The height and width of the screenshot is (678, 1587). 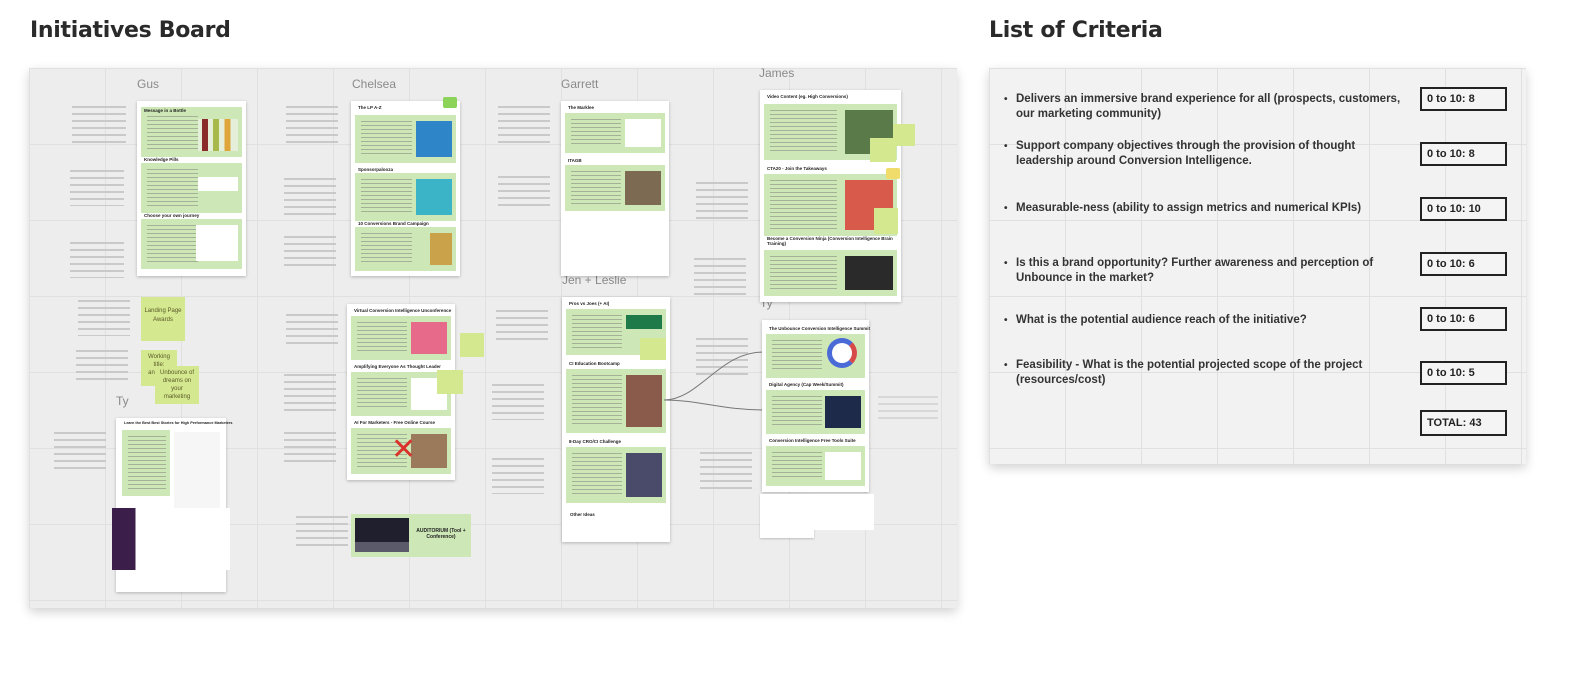 What do you see at coordinates (807, 96) in the screenshot?
I see `card-title: Video Content (eg. High Conversions)` at bounding box center [807, 96].